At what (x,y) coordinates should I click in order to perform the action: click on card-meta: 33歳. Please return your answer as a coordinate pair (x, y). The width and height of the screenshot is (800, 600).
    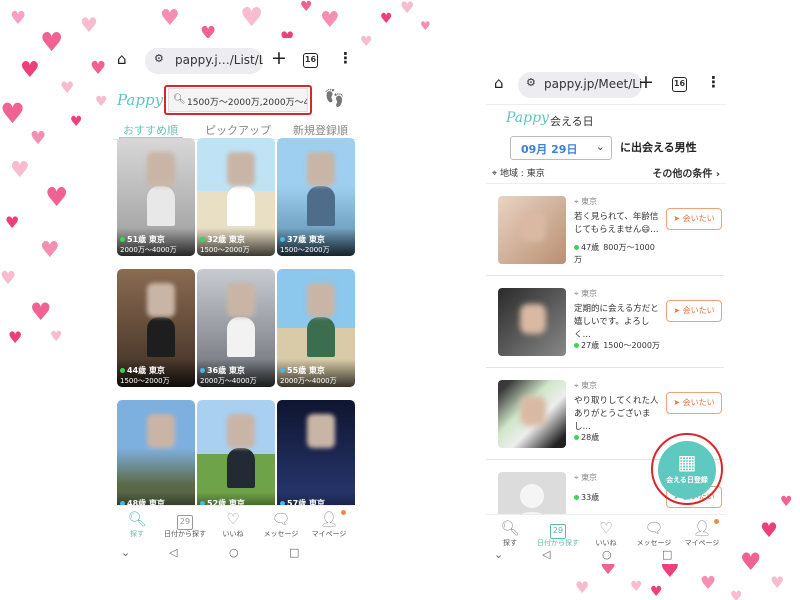
    Looking at the image, I should click on (586, 497).